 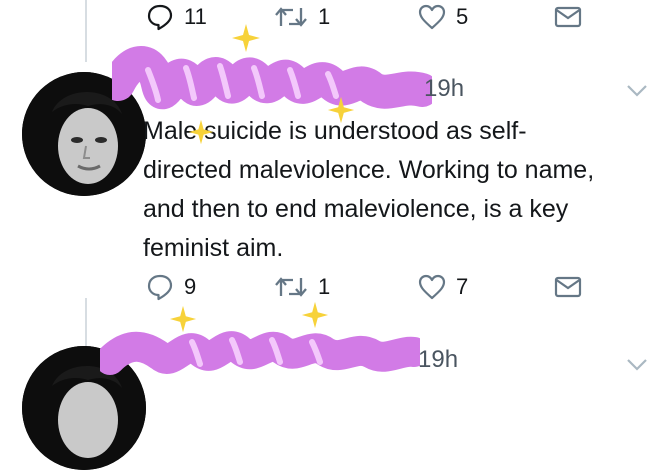 What do you see at coordinates (373, 17) in the screenshot?
I see `previous-tweet-actions: 11 1 5` at bounding box center [373, 17].